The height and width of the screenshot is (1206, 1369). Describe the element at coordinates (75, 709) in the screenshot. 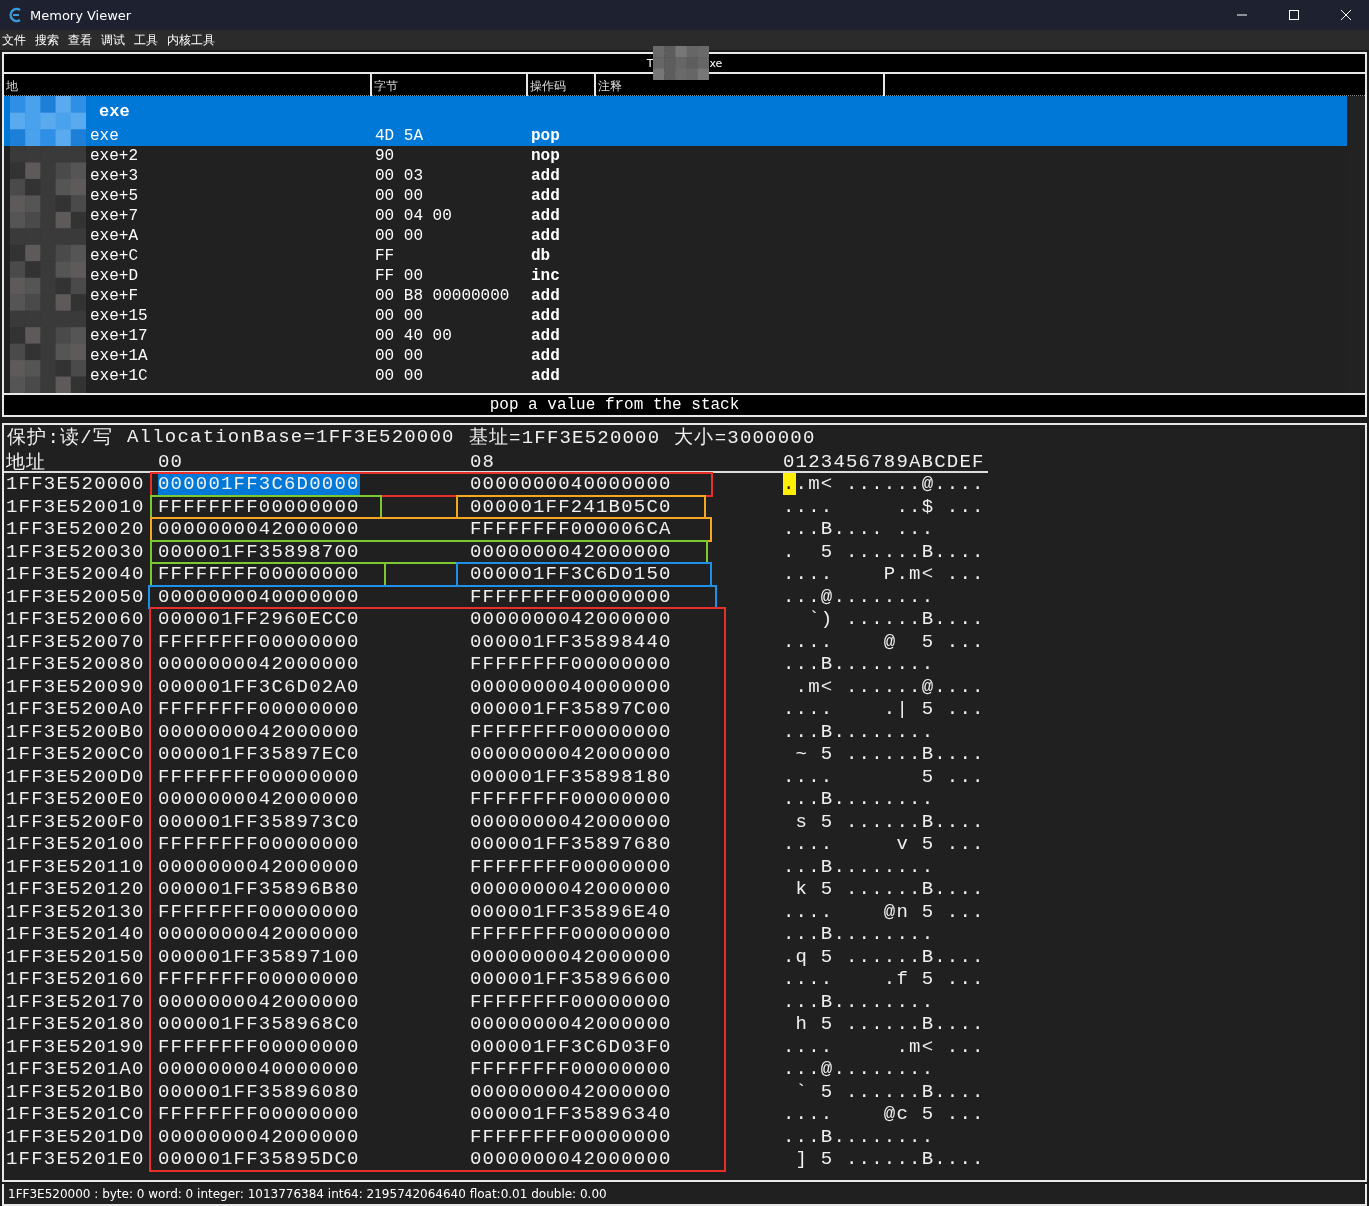

I see `address-cell-text: 1FF3E5200A0` at that location.